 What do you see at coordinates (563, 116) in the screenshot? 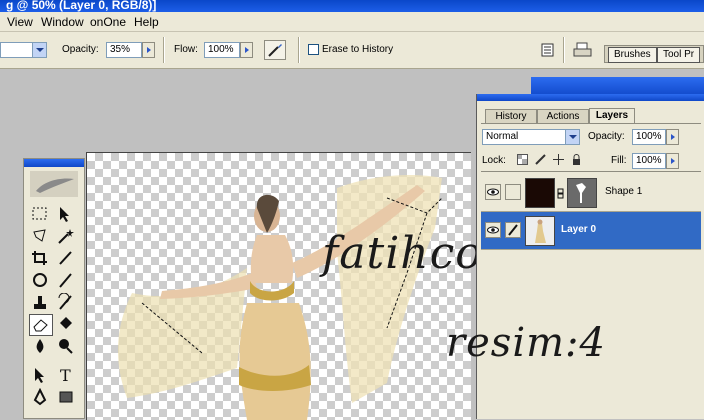
I see `tab-actions: Actions` at bounding box center [563, 116].